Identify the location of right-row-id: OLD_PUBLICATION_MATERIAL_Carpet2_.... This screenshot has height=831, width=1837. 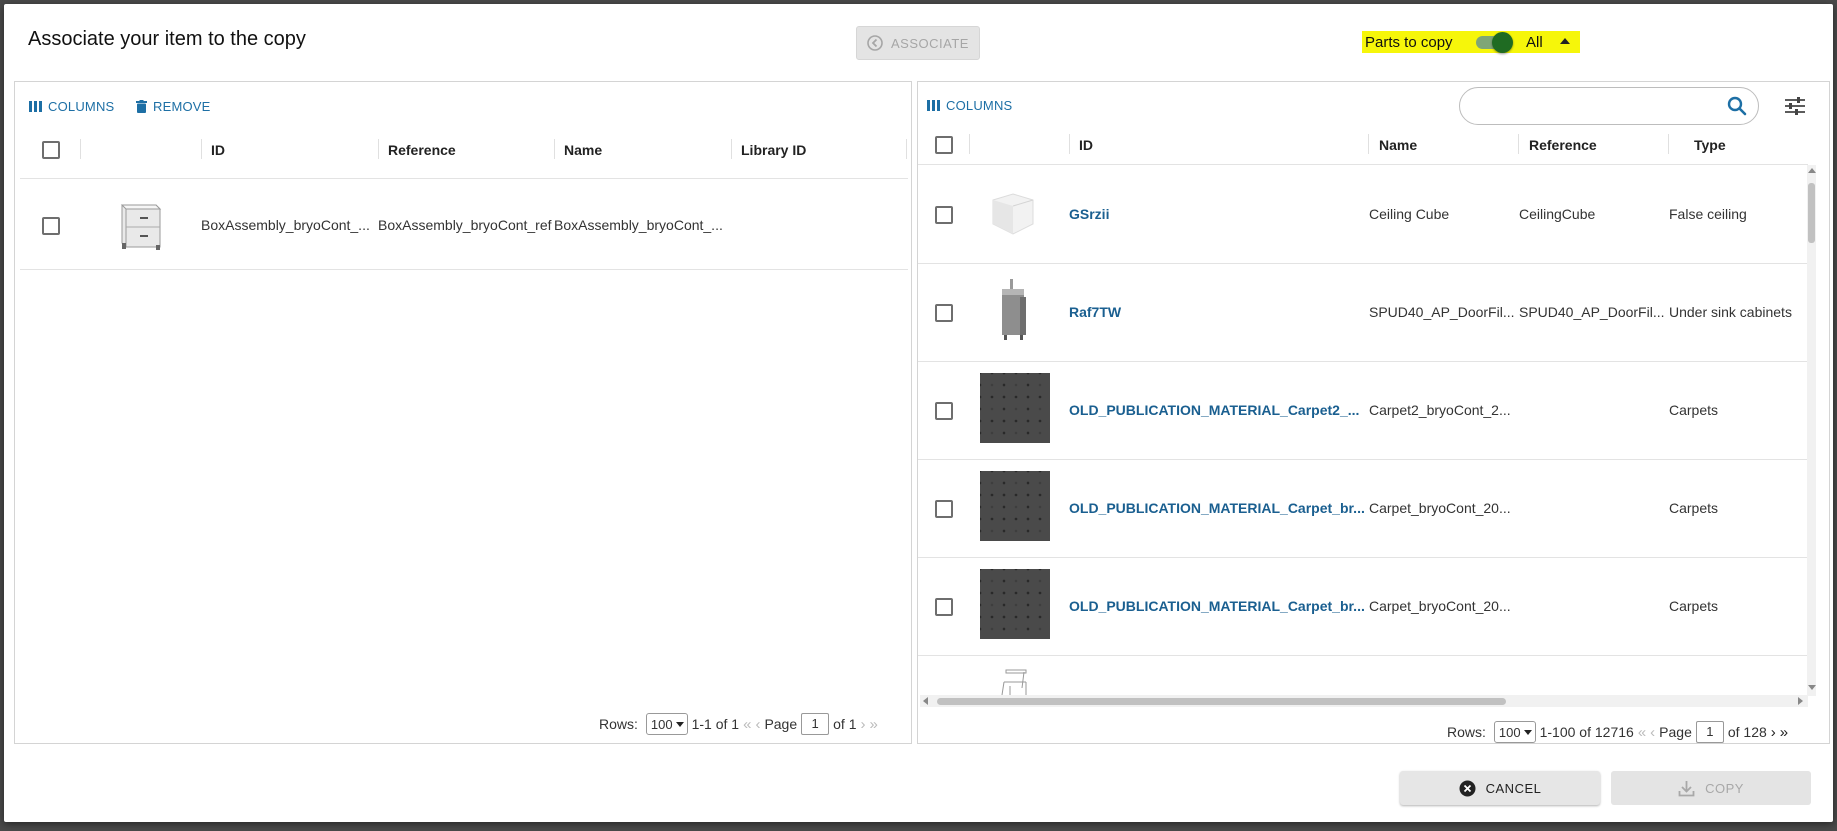
(1216, 410).